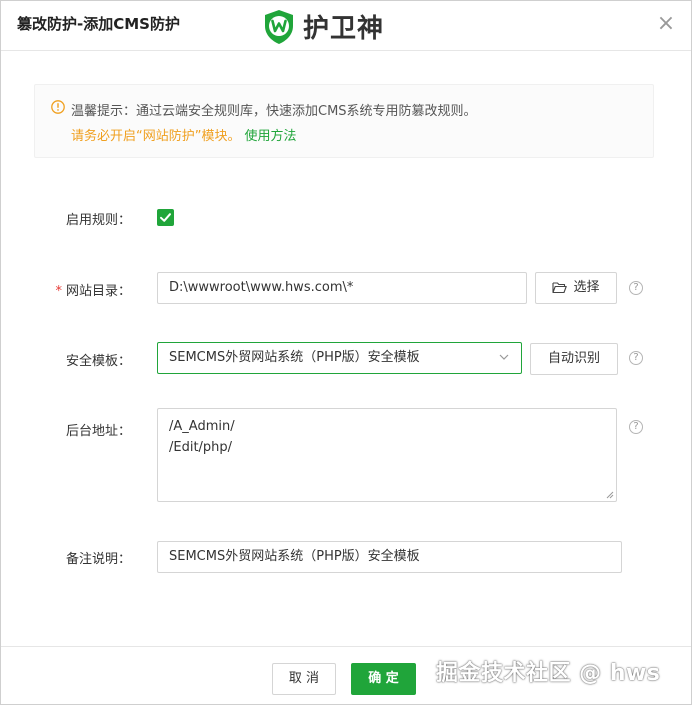 This screenshot has height=705, width=692. Describe the element at coordinates (58, 107) in the screenshot. I see `info-circle-icon` at that location.